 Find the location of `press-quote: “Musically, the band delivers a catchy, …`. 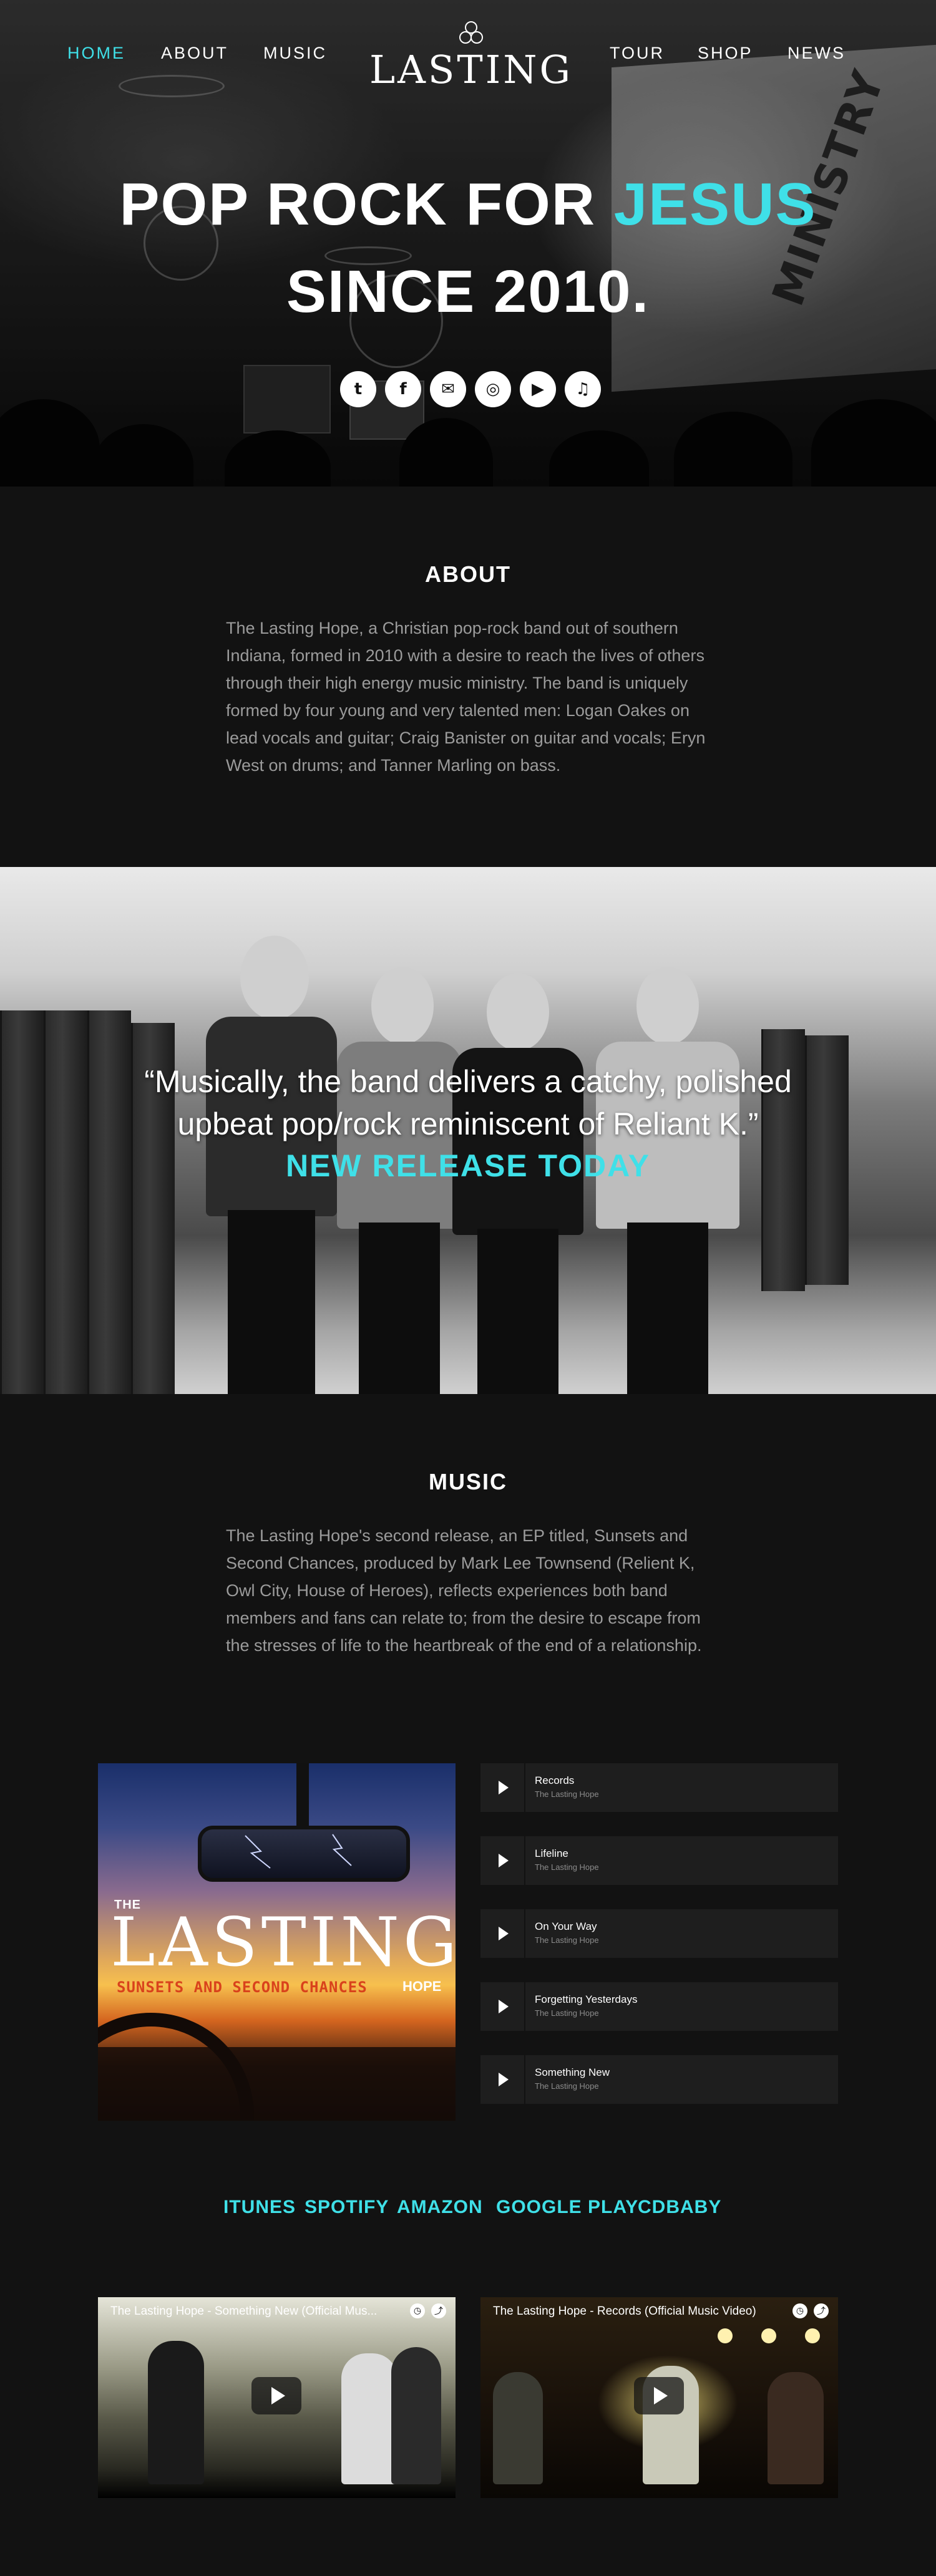

press-quote: “Musically, the band delivers a catchy, … is located at coordinates (468, 1102).